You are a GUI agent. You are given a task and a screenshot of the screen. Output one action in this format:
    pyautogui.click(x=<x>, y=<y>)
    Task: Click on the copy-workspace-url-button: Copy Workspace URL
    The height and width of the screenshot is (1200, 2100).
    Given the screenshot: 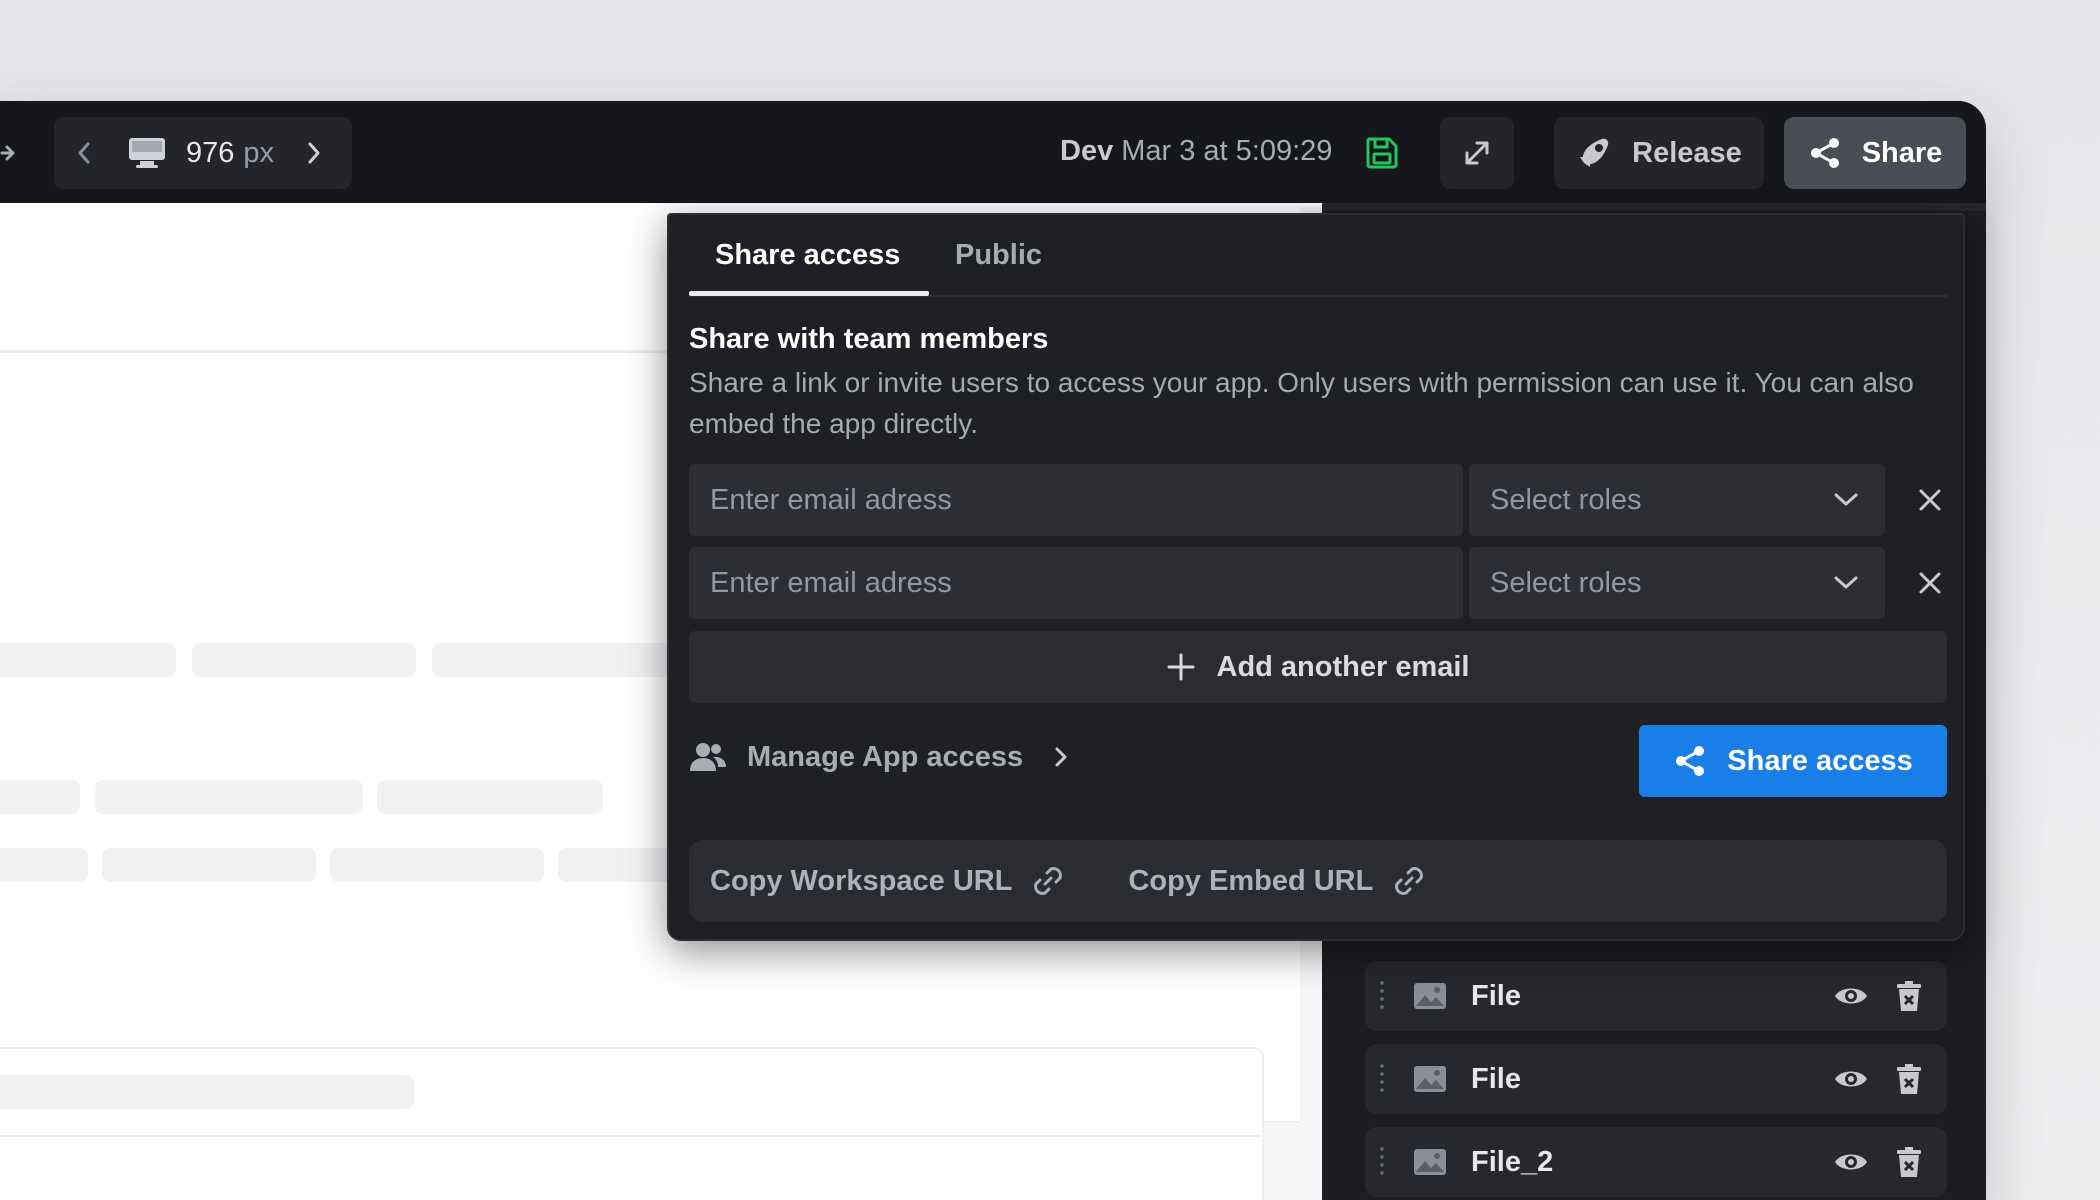 What is the action you would take?
    pyautogui.click(x=888, y=881)
    